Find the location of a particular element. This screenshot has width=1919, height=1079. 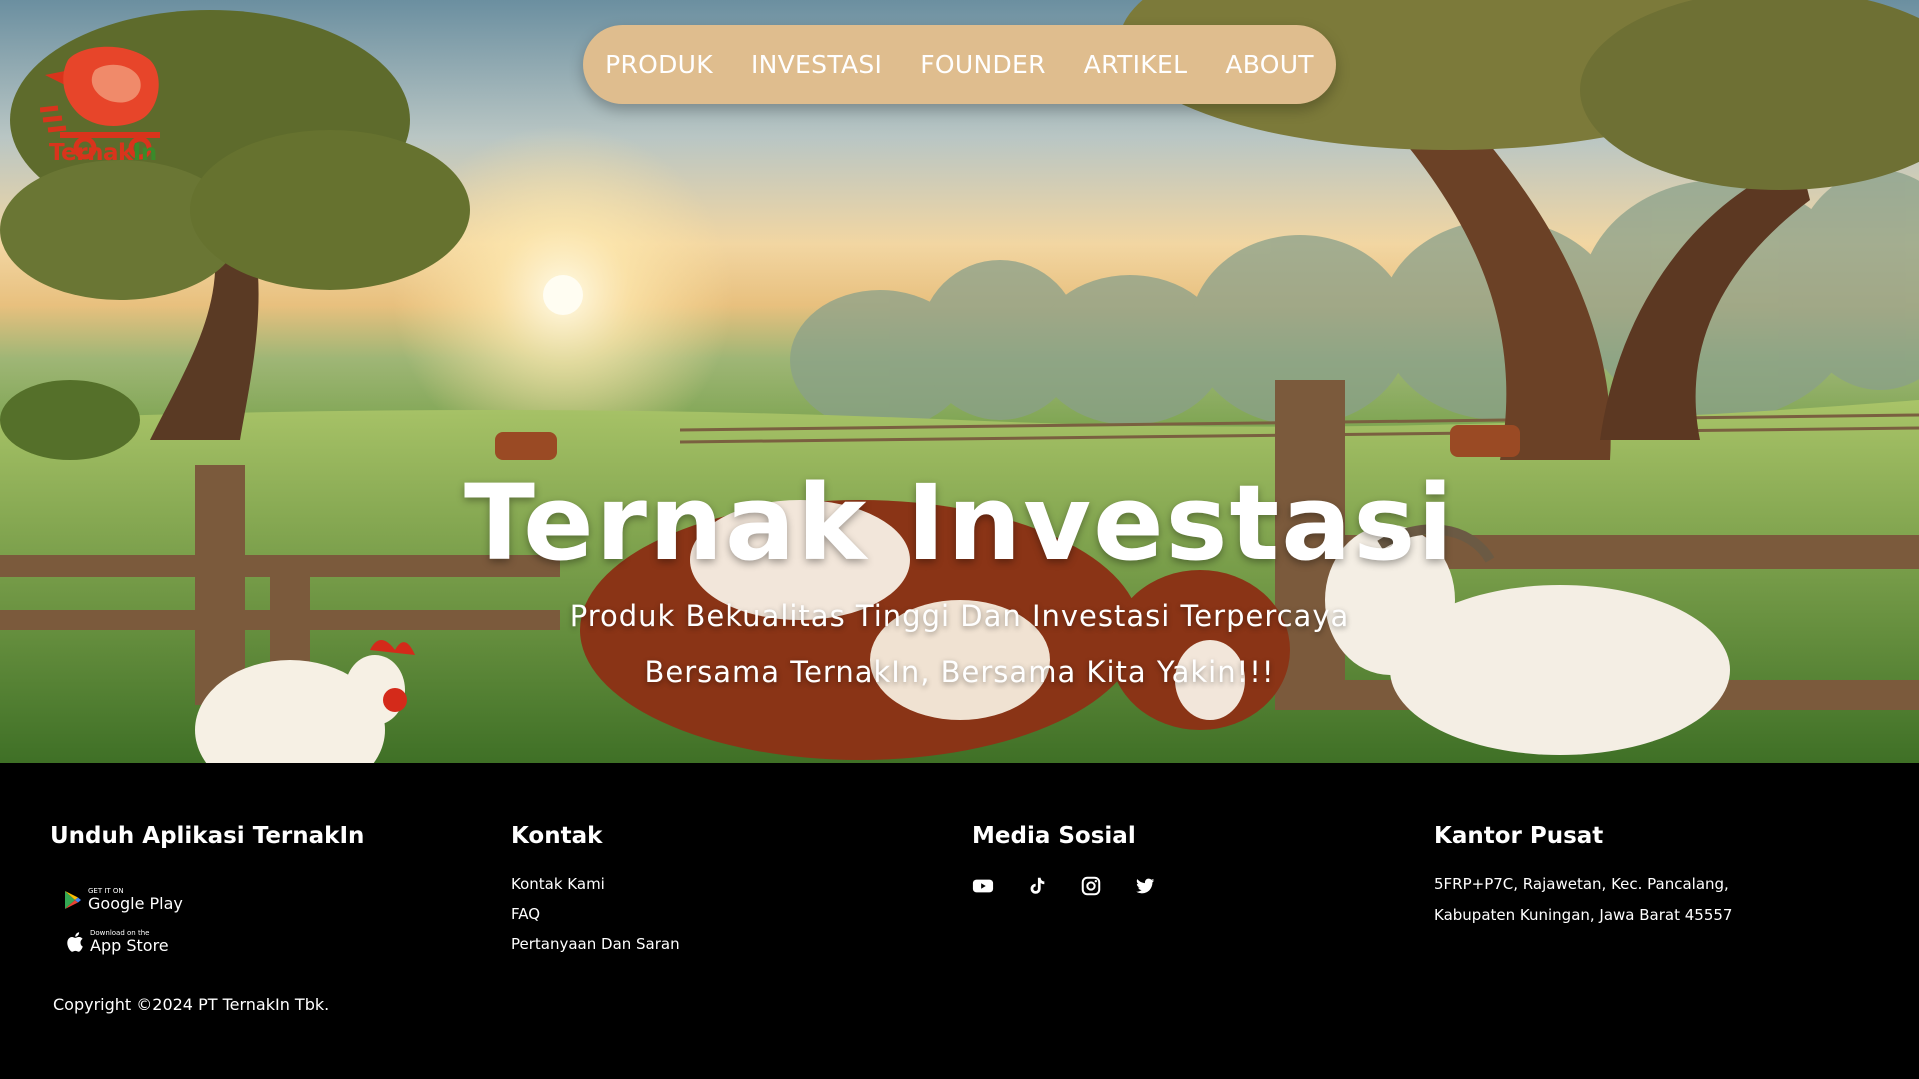

main-nav: PRODUK INVESTASI FOUNDER ARTIKEL ABOUT is located at coordinates (959, 64).